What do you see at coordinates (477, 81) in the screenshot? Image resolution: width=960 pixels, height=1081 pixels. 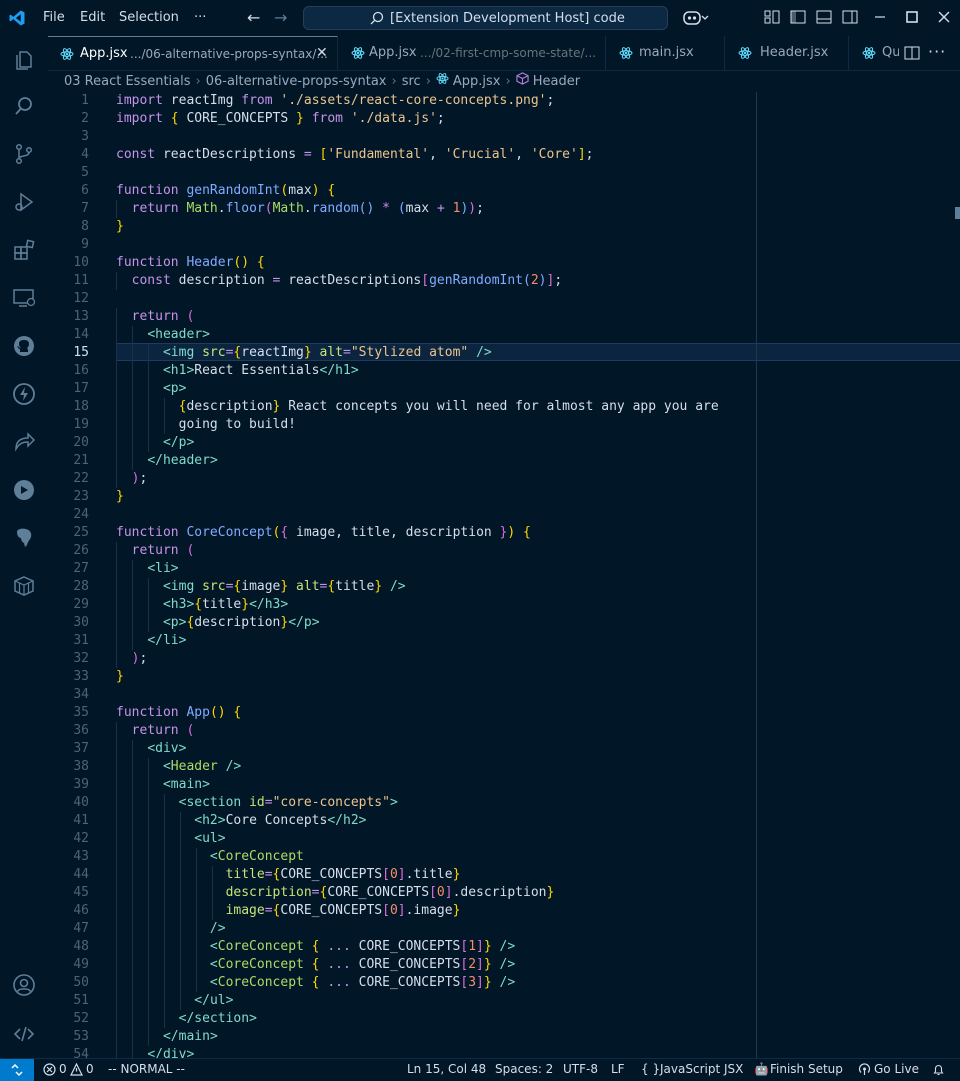 I see `breadcrumb-file: App.jsx` at bounding box center [477, 81].